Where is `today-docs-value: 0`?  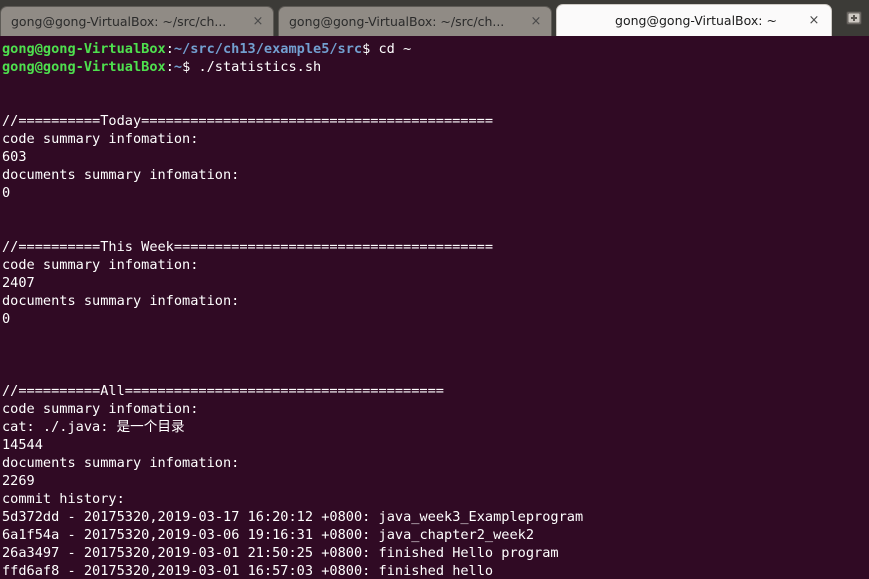
today-docs-value: 0 is located at coordinates (6, 193).